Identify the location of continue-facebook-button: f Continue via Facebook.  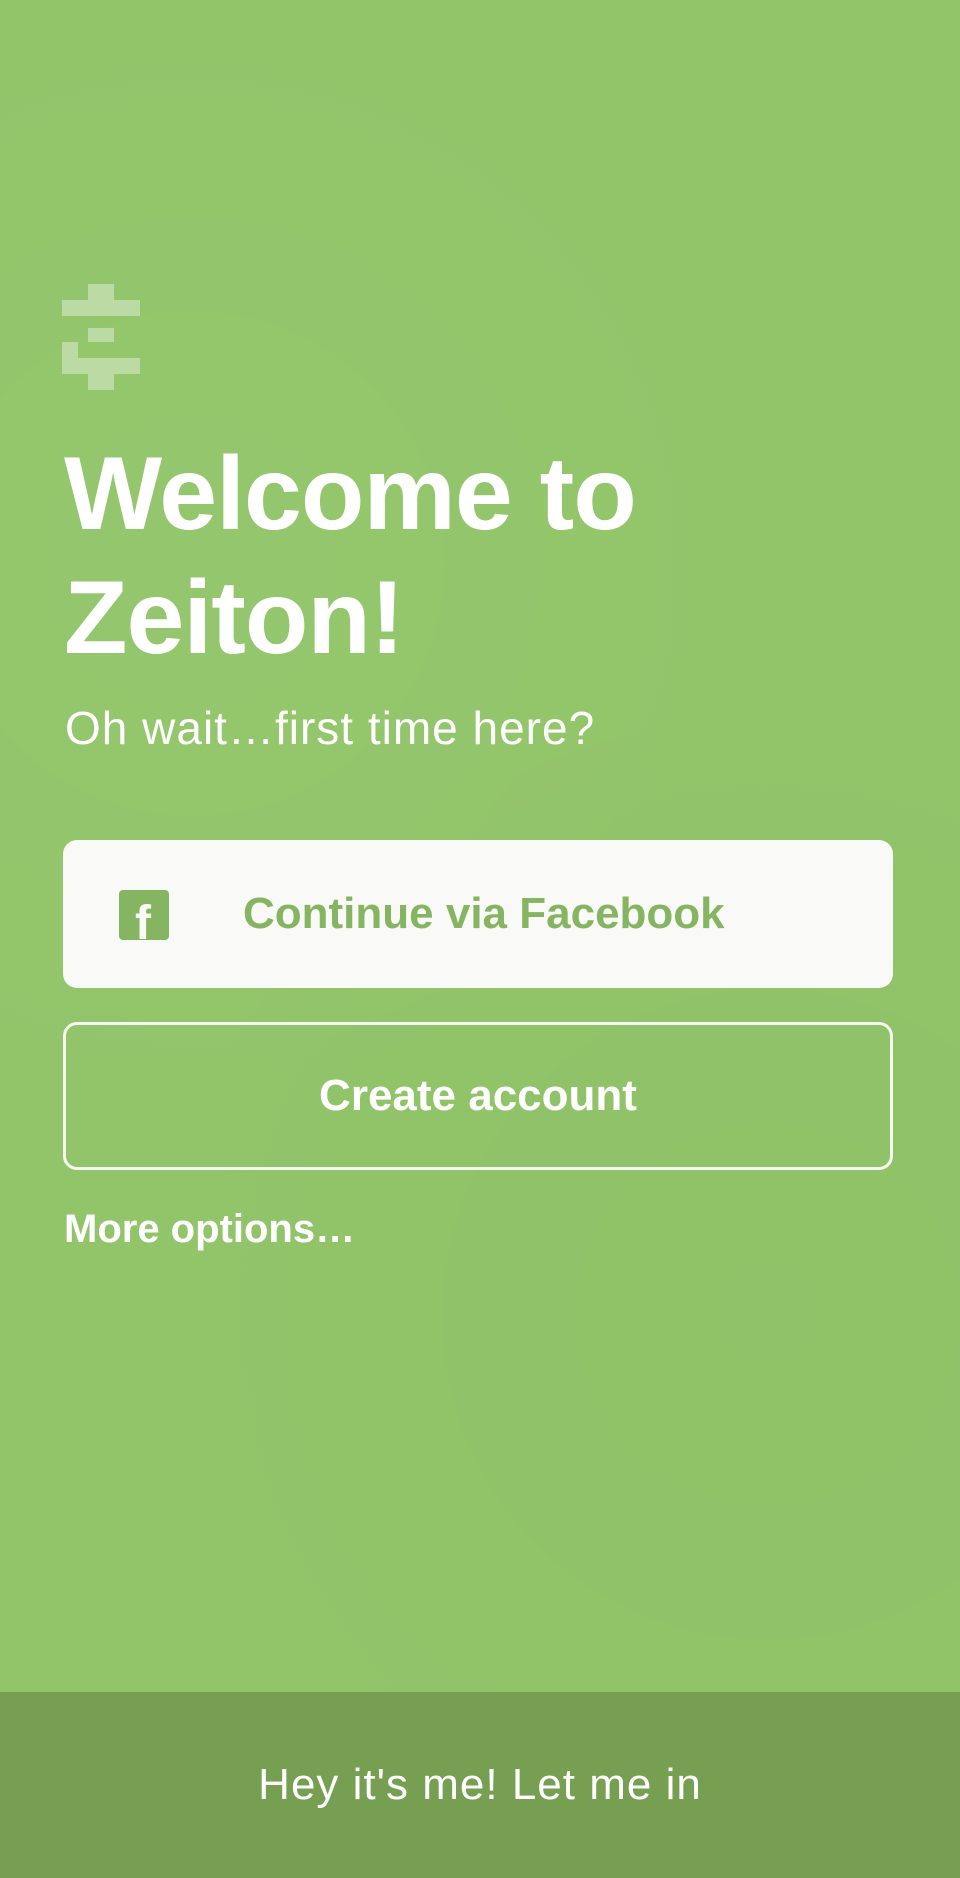
(478, 914).